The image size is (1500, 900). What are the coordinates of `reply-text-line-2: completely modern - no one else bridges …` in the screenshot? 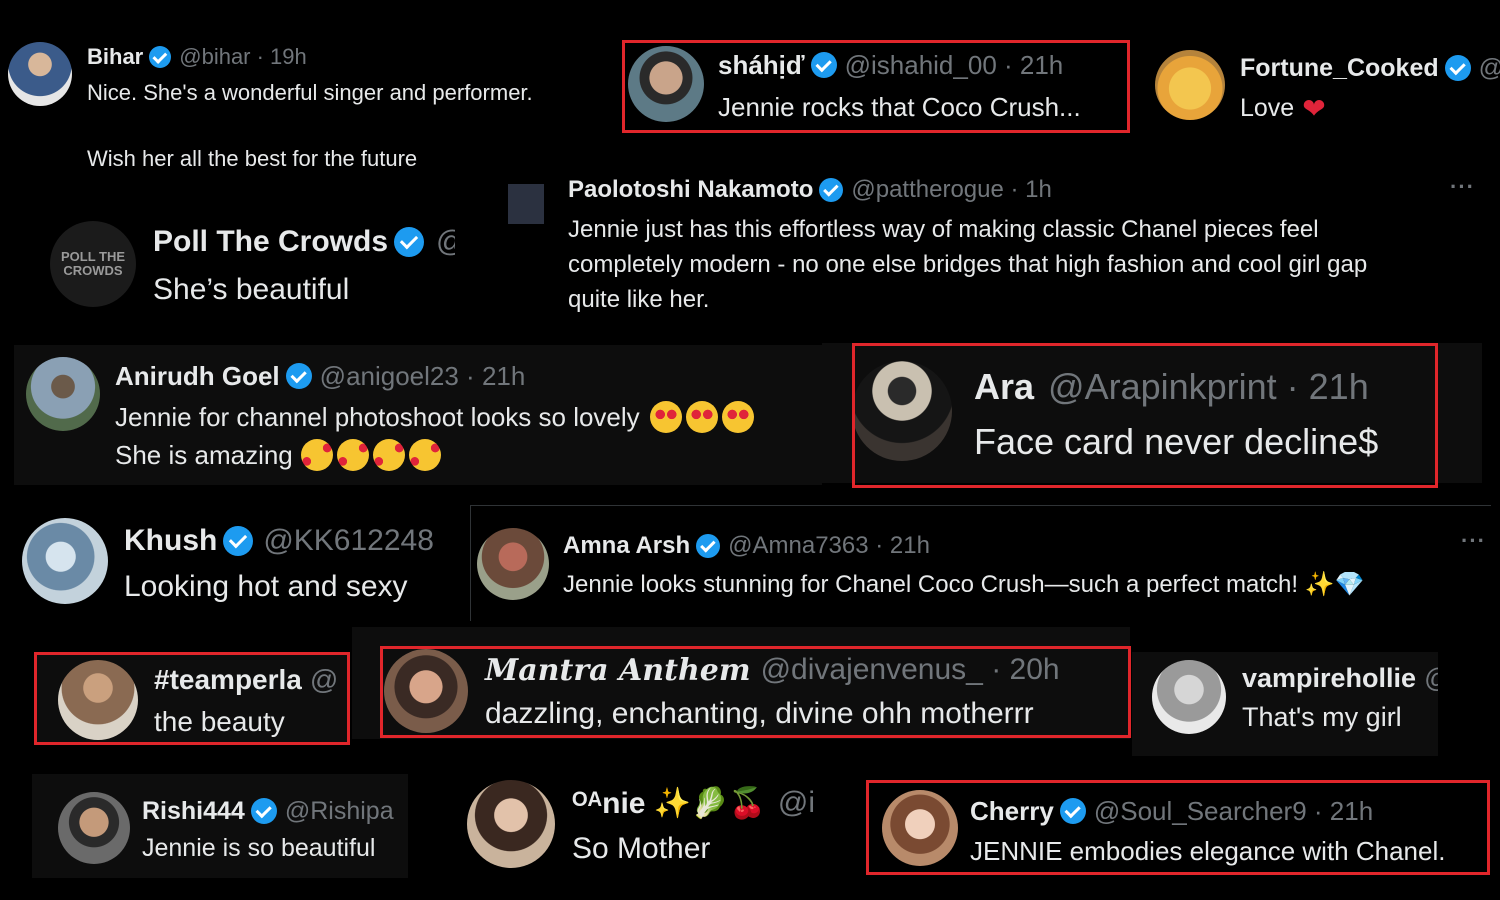 It's located at (968, 264).